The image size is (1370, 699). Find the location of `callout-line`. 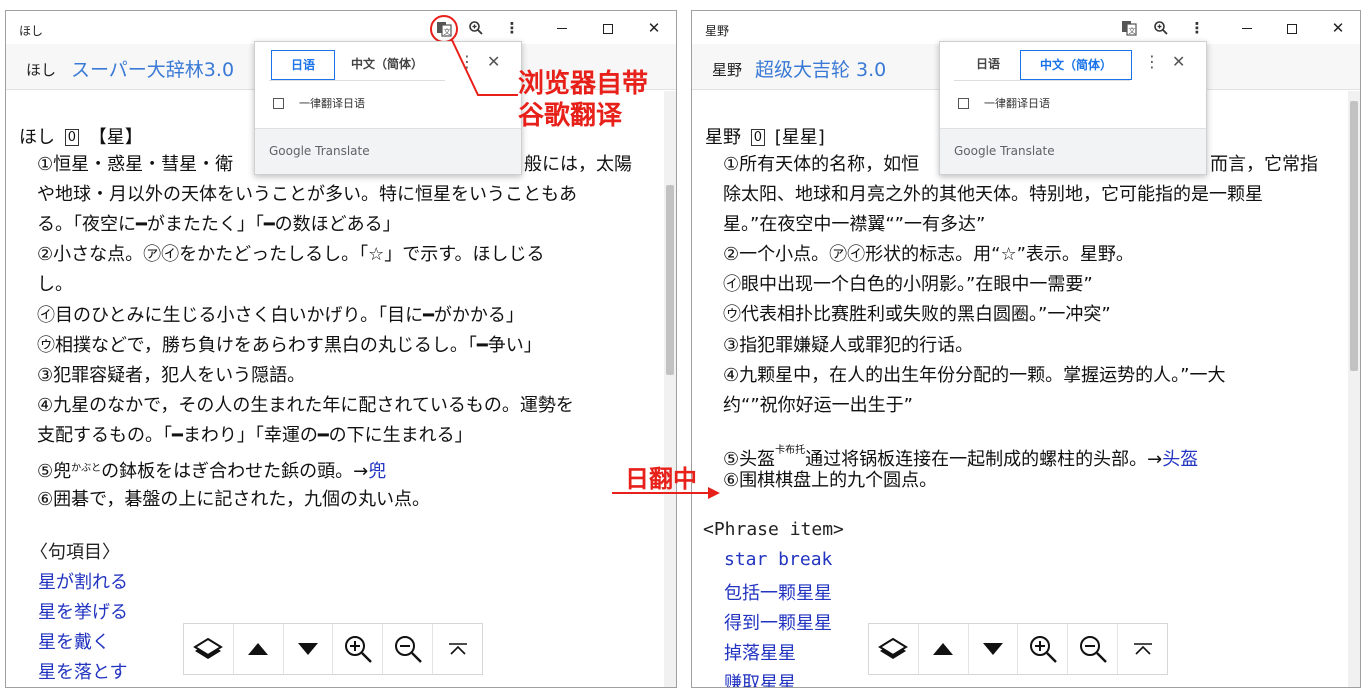

callout-line is located at coordinates (484, 67).